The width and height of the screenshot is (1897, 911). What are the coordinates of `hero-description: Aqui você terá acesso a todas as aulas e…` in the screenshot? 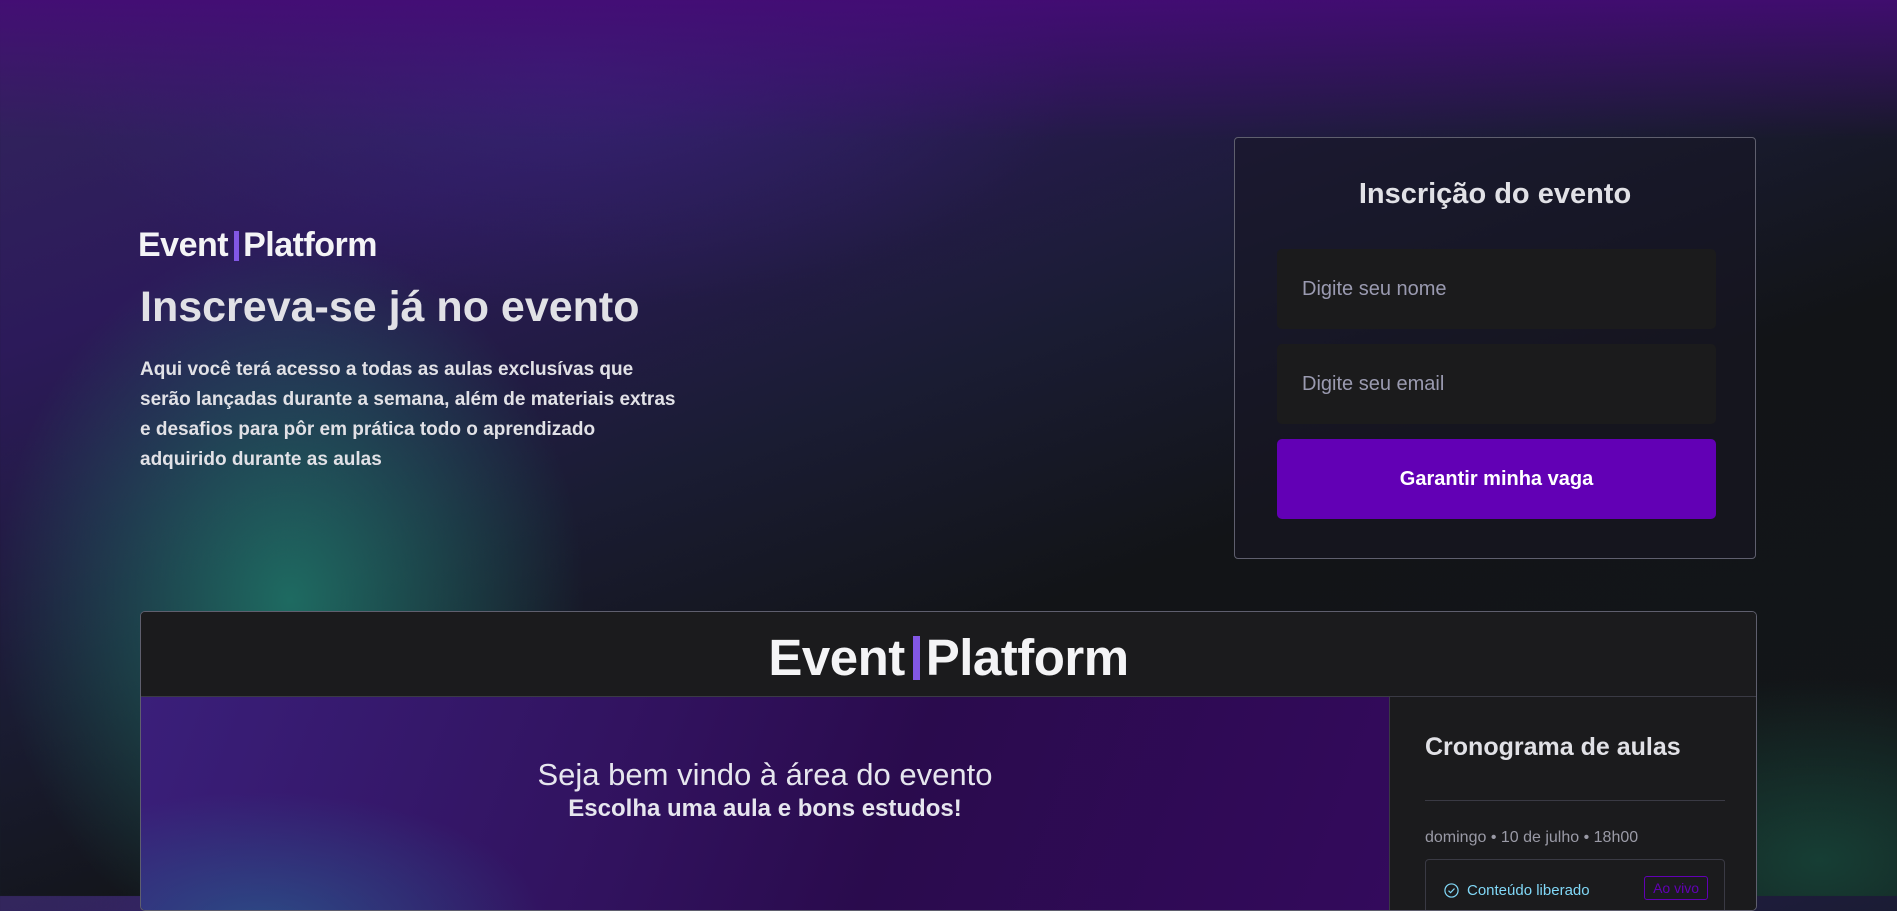 It's located at (408, 414).